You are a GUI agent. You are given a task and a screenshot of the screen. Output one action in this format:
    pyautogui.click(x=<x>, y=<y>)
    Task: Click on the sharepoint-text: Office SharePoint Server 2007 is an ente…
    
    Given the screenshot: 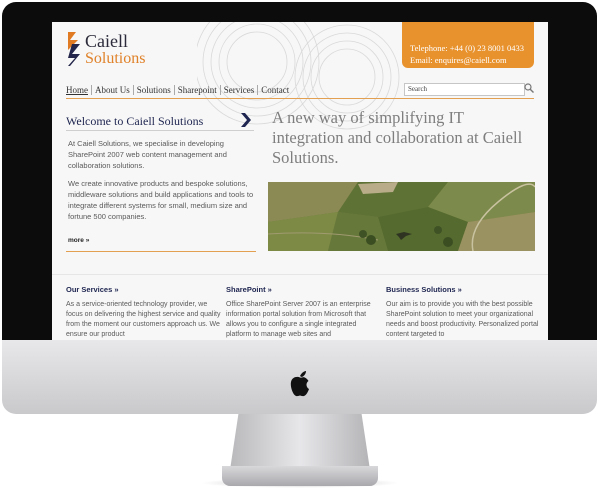 What is the action you would take?
    pyautogui.click(x=298, y=319)
    